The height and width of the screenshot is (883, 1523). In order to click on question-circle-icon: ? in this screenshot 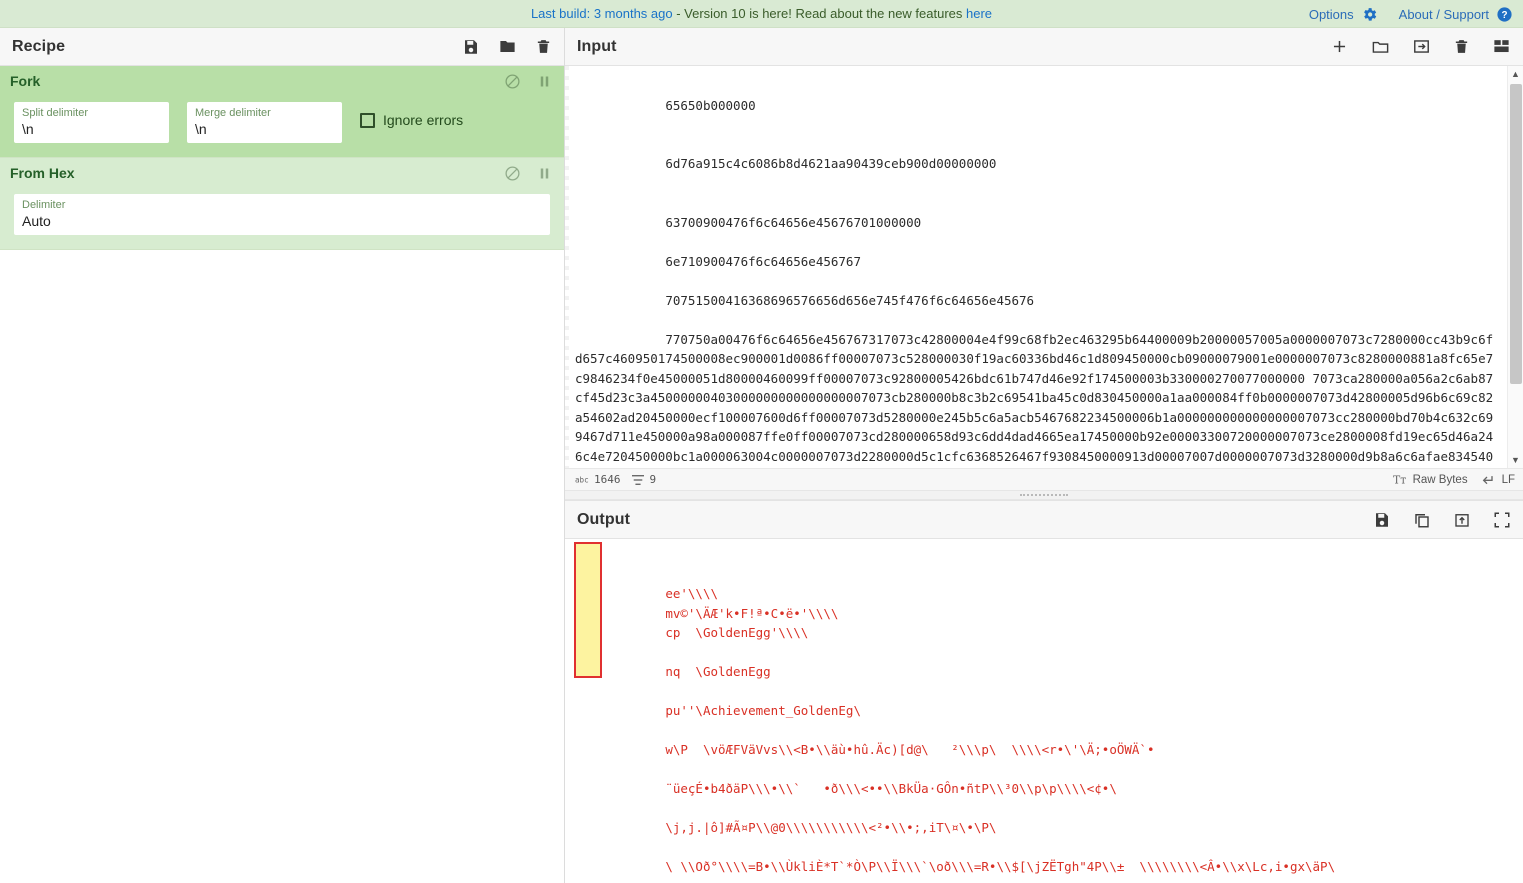, I will do `click(1504, 14)`.